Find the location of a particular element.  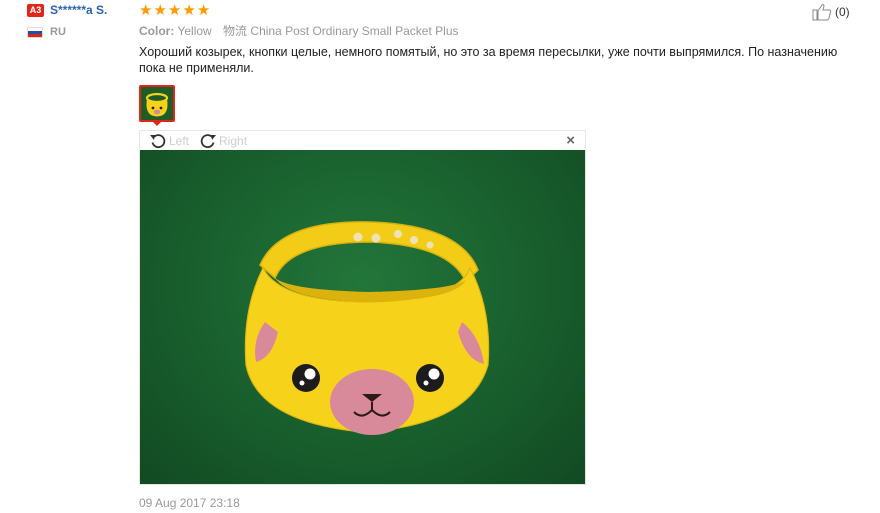

rotate-left-button: Left is located at coordinates (169, 141).